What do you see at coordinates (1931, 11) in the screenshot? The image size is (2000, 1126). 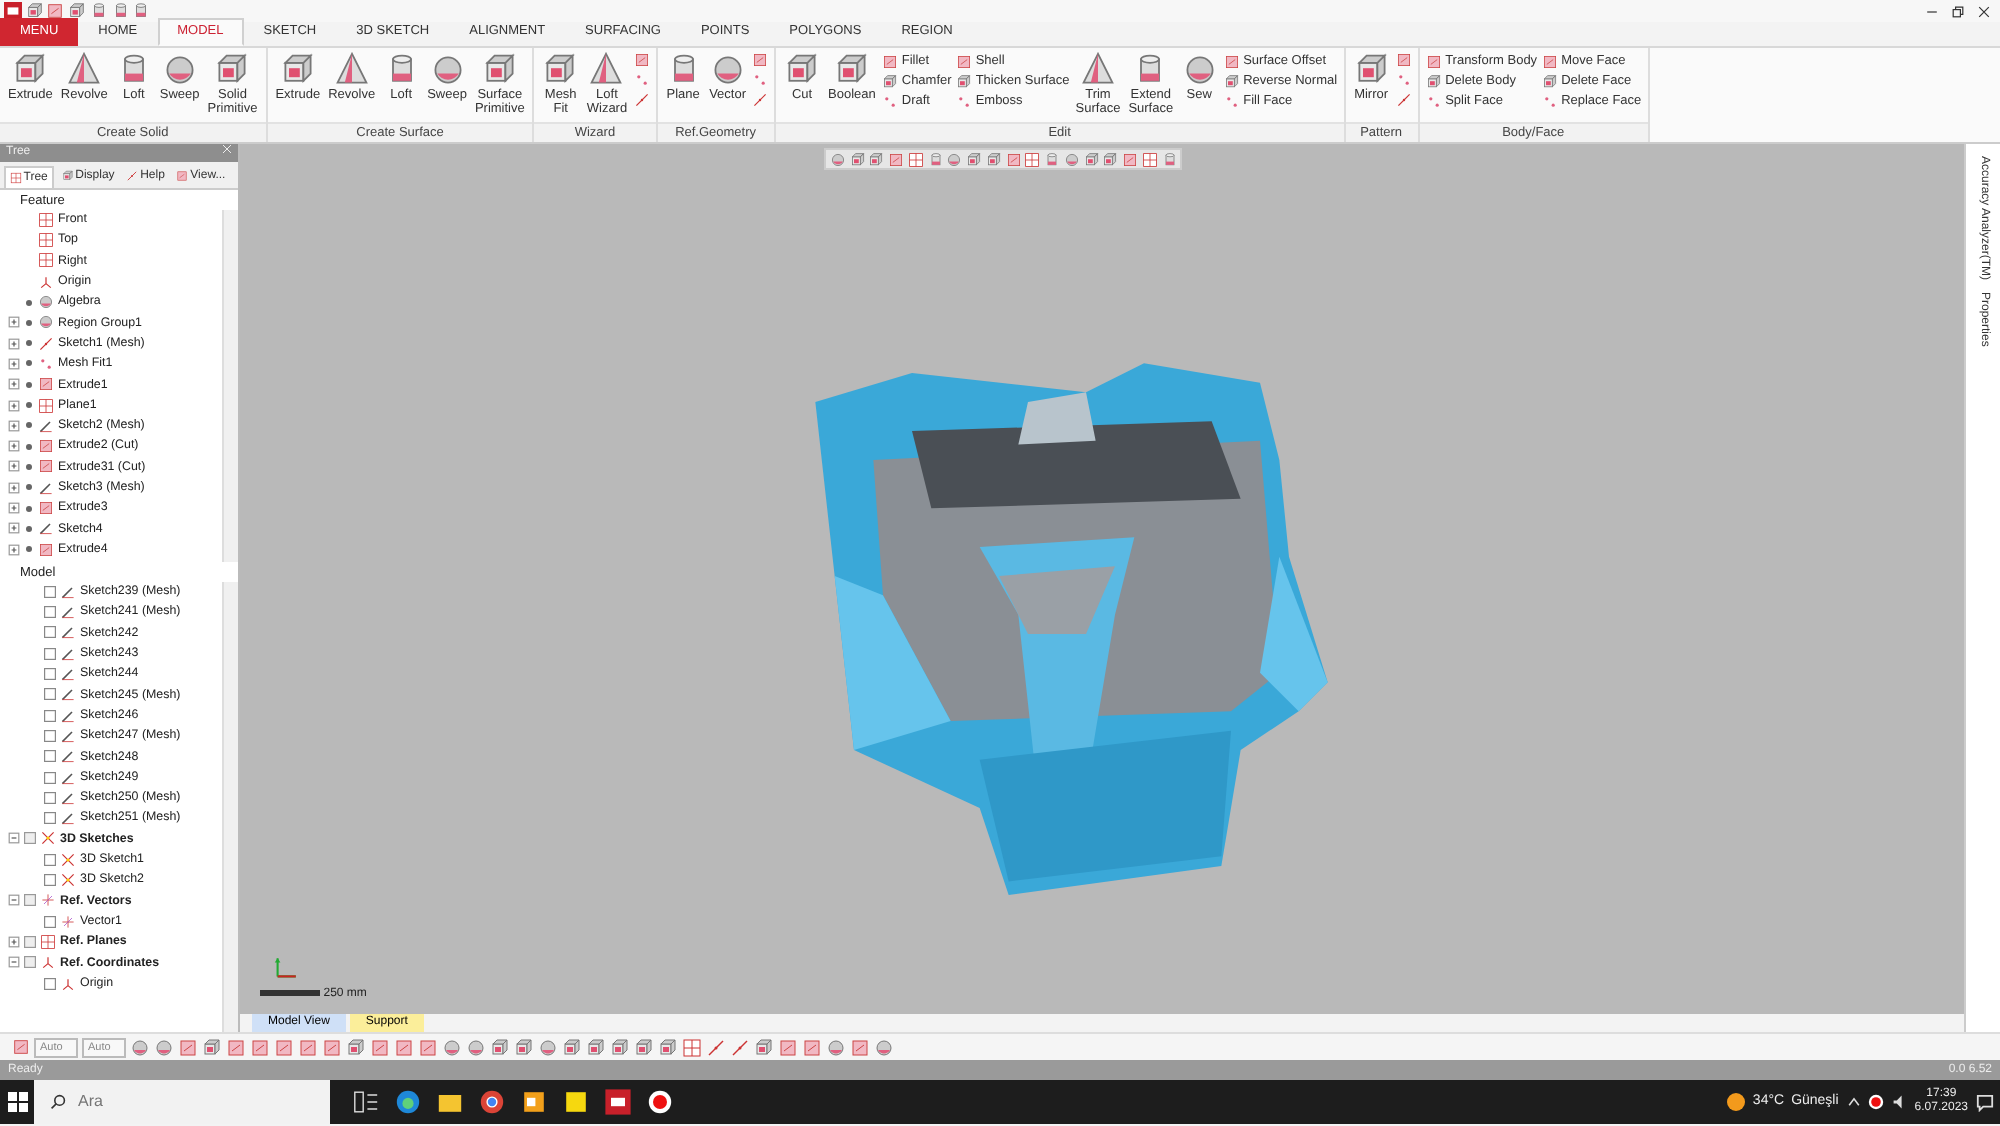 I see `minimize-icon` at bounding box center [1931, 11].